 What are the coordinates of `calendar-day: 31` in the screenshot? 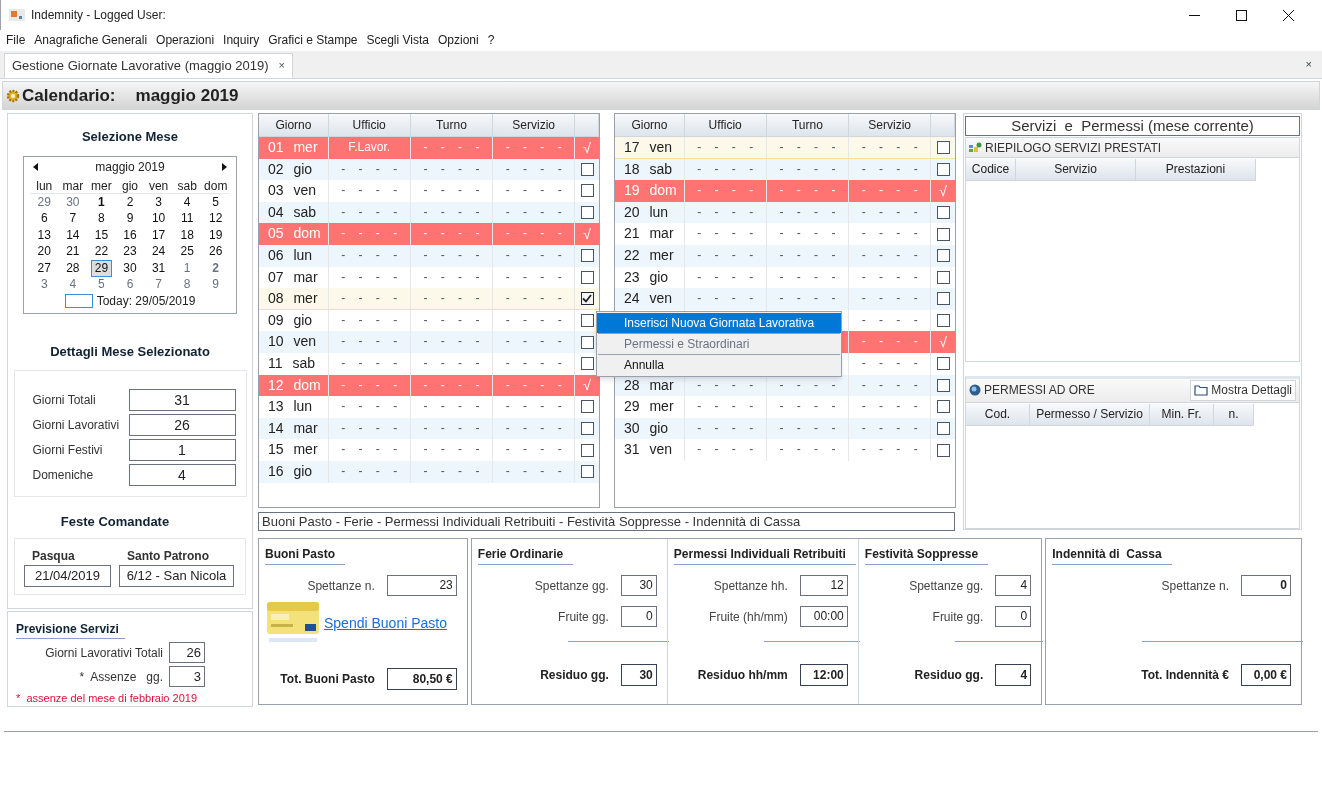 It's located at (158, 268).